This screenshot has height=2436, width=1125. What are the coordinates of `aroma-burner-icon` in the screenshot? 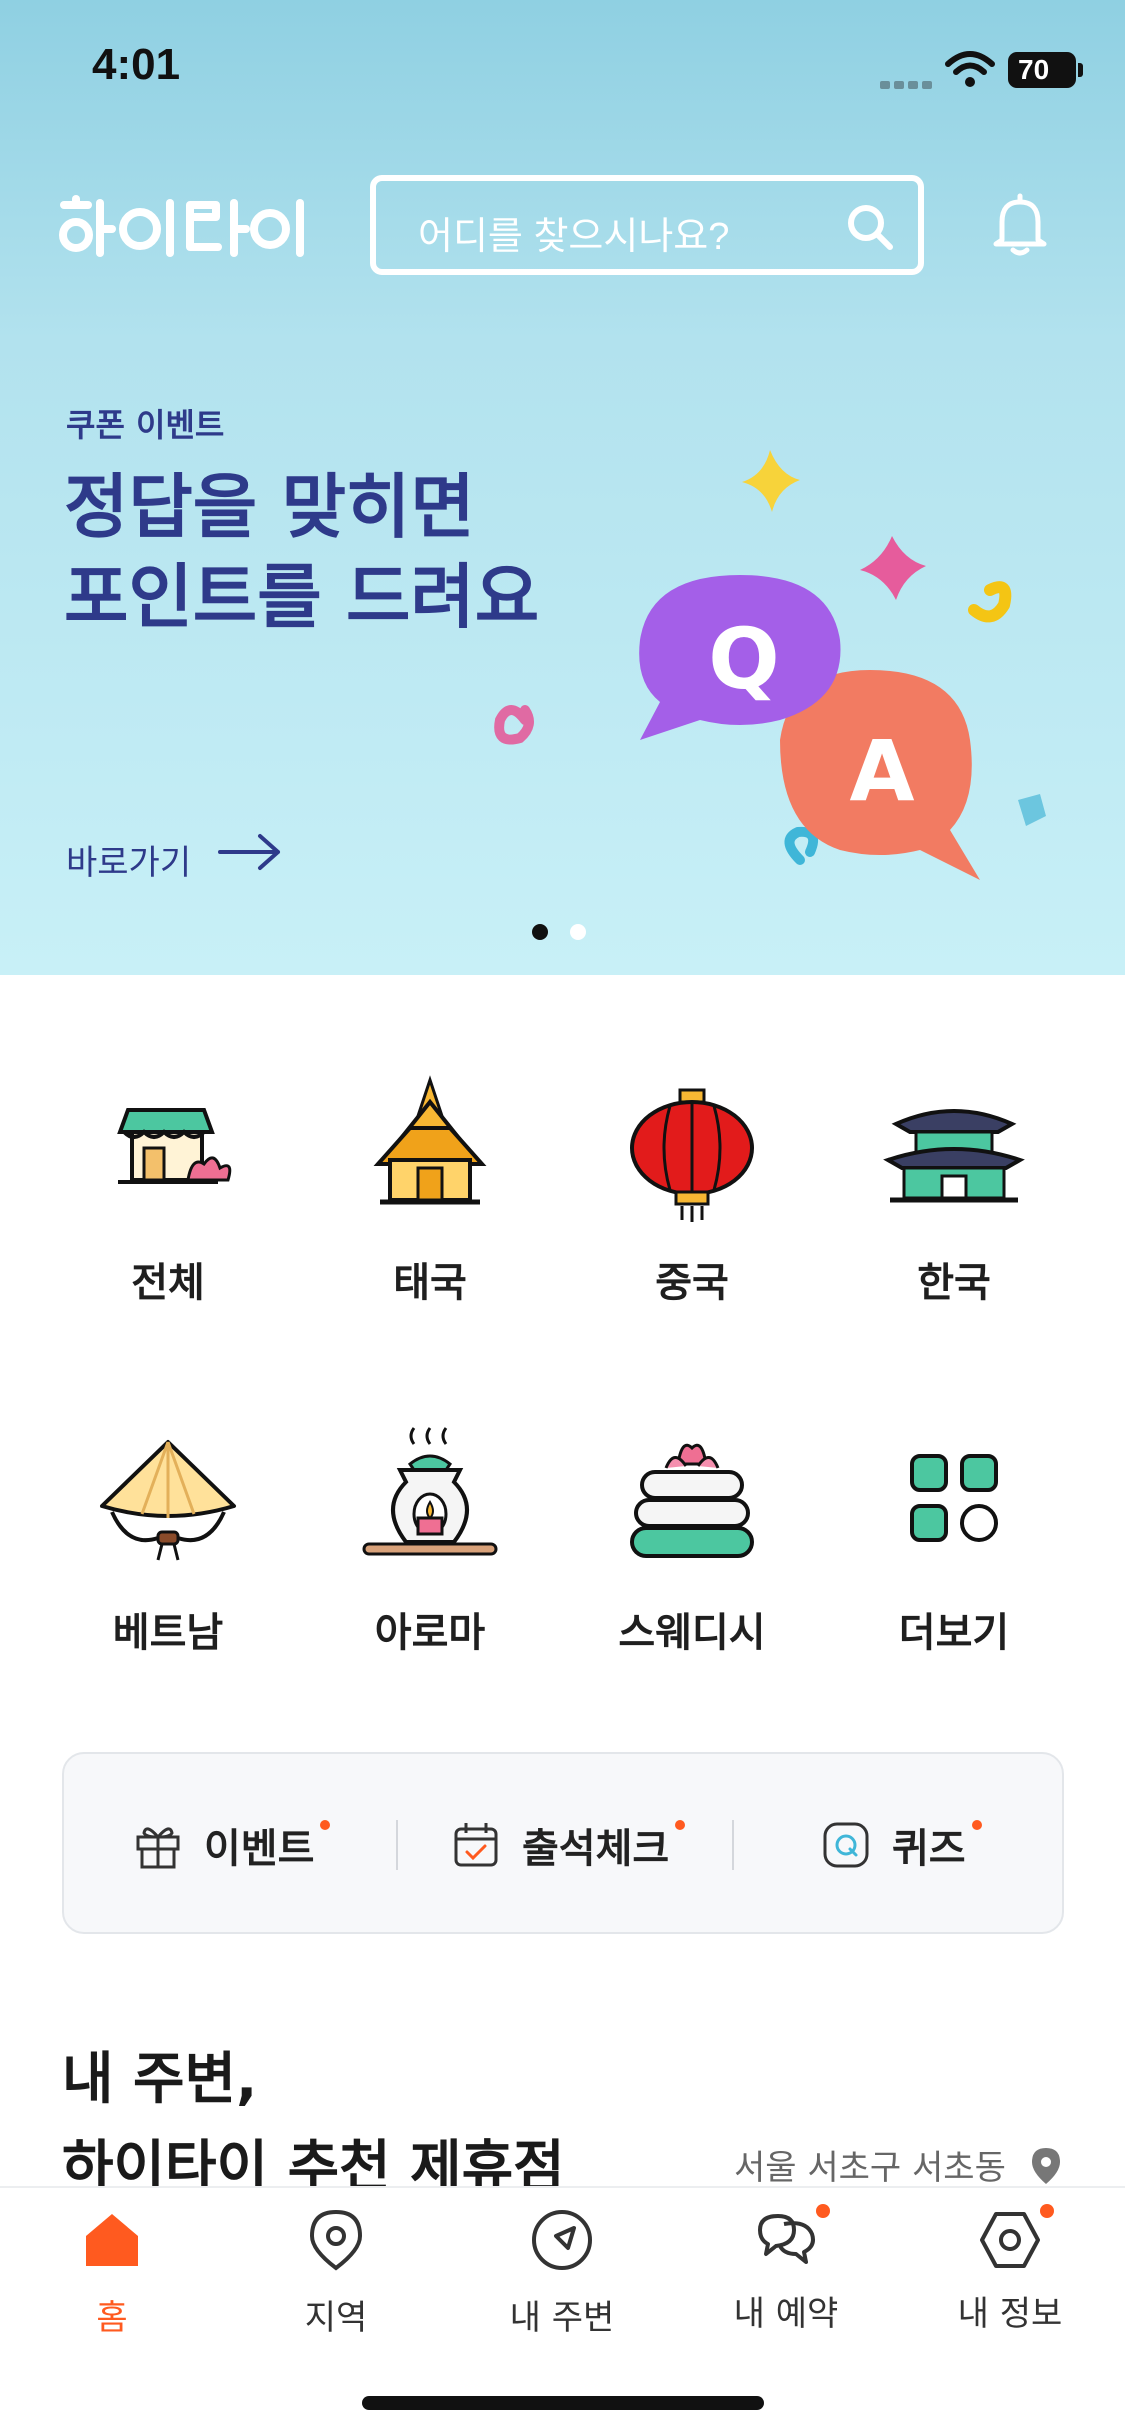 It's located at (430, 1491).